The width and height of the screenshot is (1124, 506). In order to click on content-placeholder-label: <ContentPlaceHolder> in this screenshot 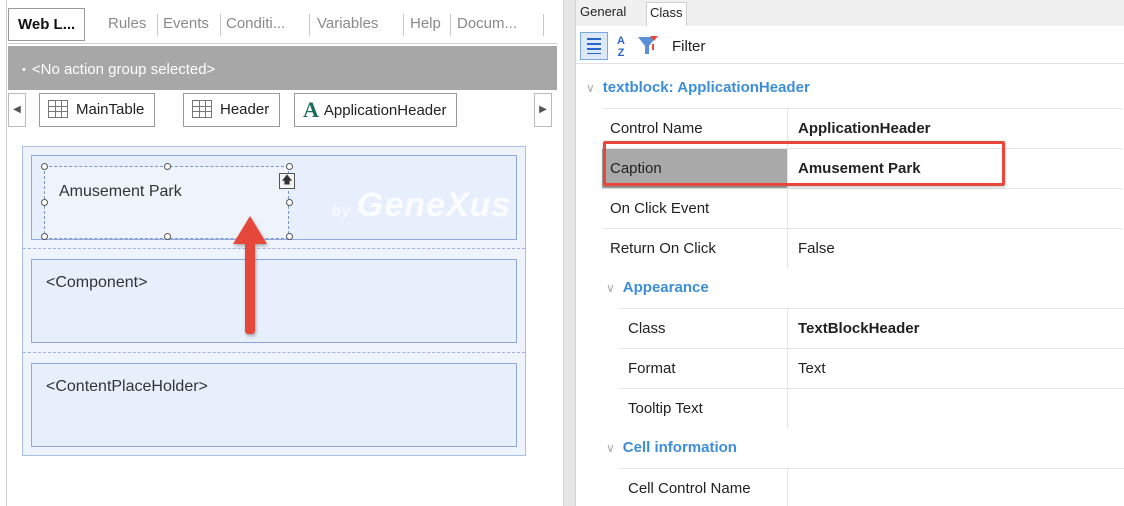, I will do `click(127, 386)`.